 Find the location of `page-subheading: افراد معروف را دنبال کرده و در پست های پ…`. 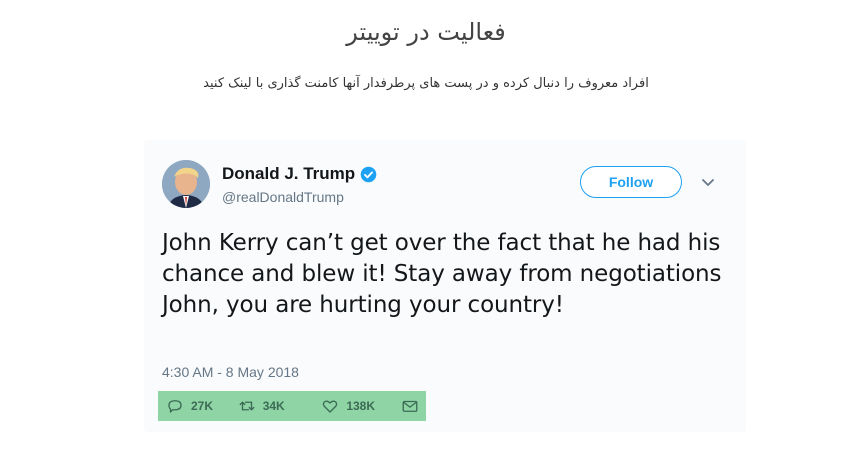

page-subheading: افراد معروف را دنبال کرده و در پست های پ… is located at coordinates (426, 83).